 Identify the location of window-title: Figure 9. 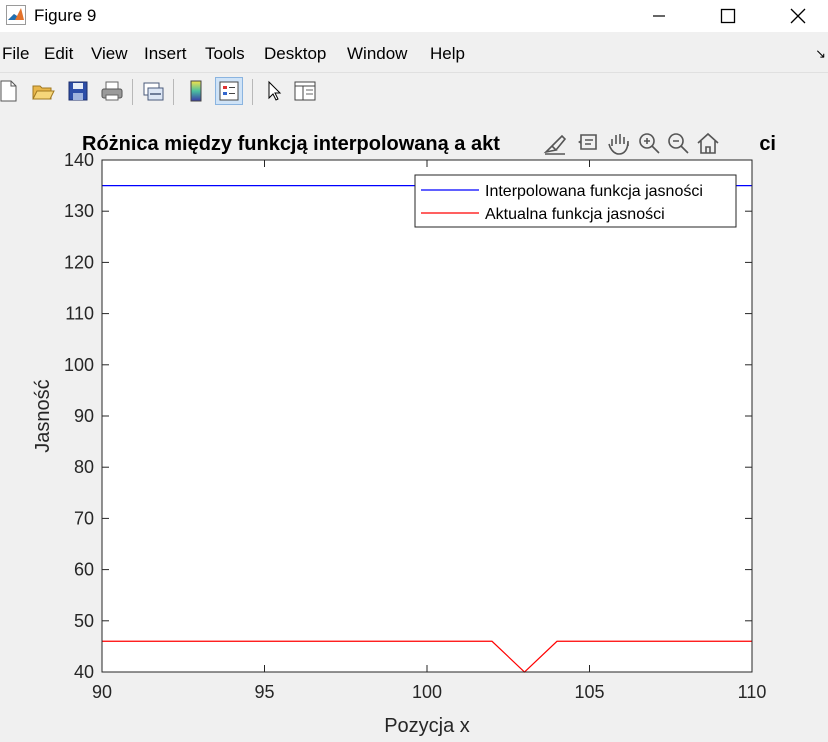
(65, 15).